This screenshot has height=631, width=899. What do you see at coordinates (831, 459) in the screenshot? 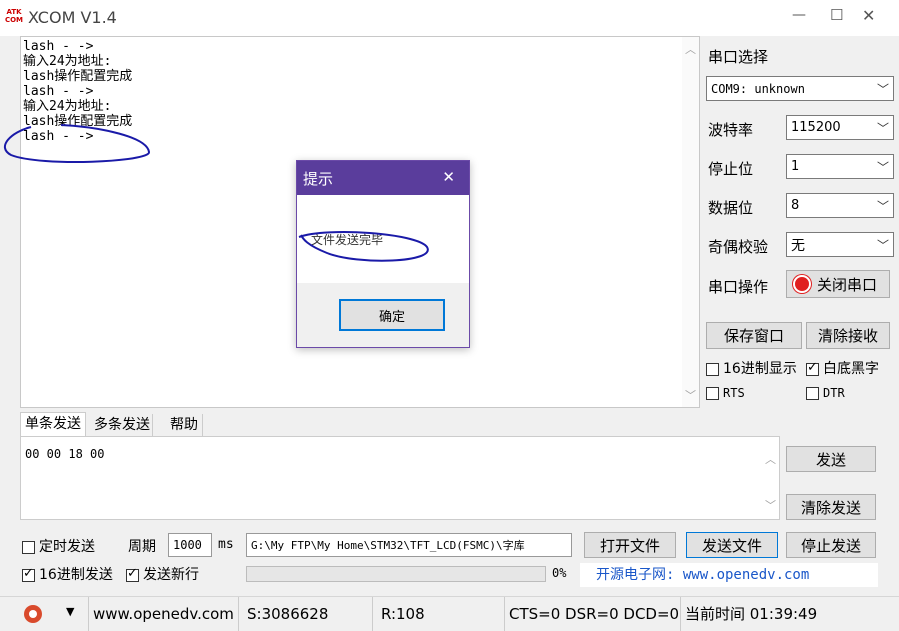
I see `send-button: 发送` at bounding box center [831, 459].